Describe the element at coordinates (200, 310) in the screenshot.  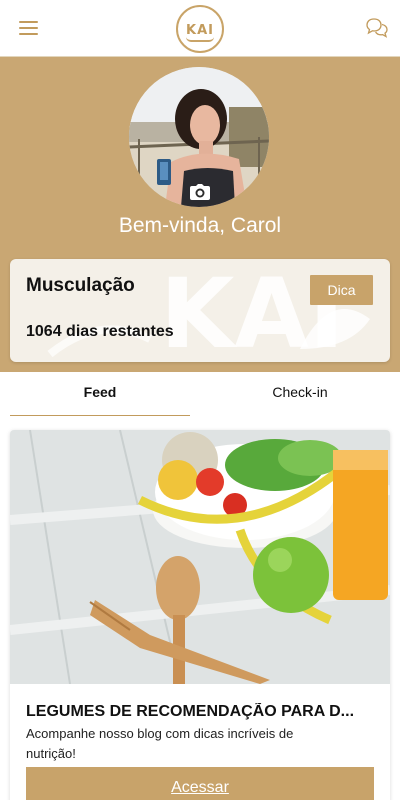
I see `plan-card: KAI Musculação 1064 dias restantes Dica` at that location.